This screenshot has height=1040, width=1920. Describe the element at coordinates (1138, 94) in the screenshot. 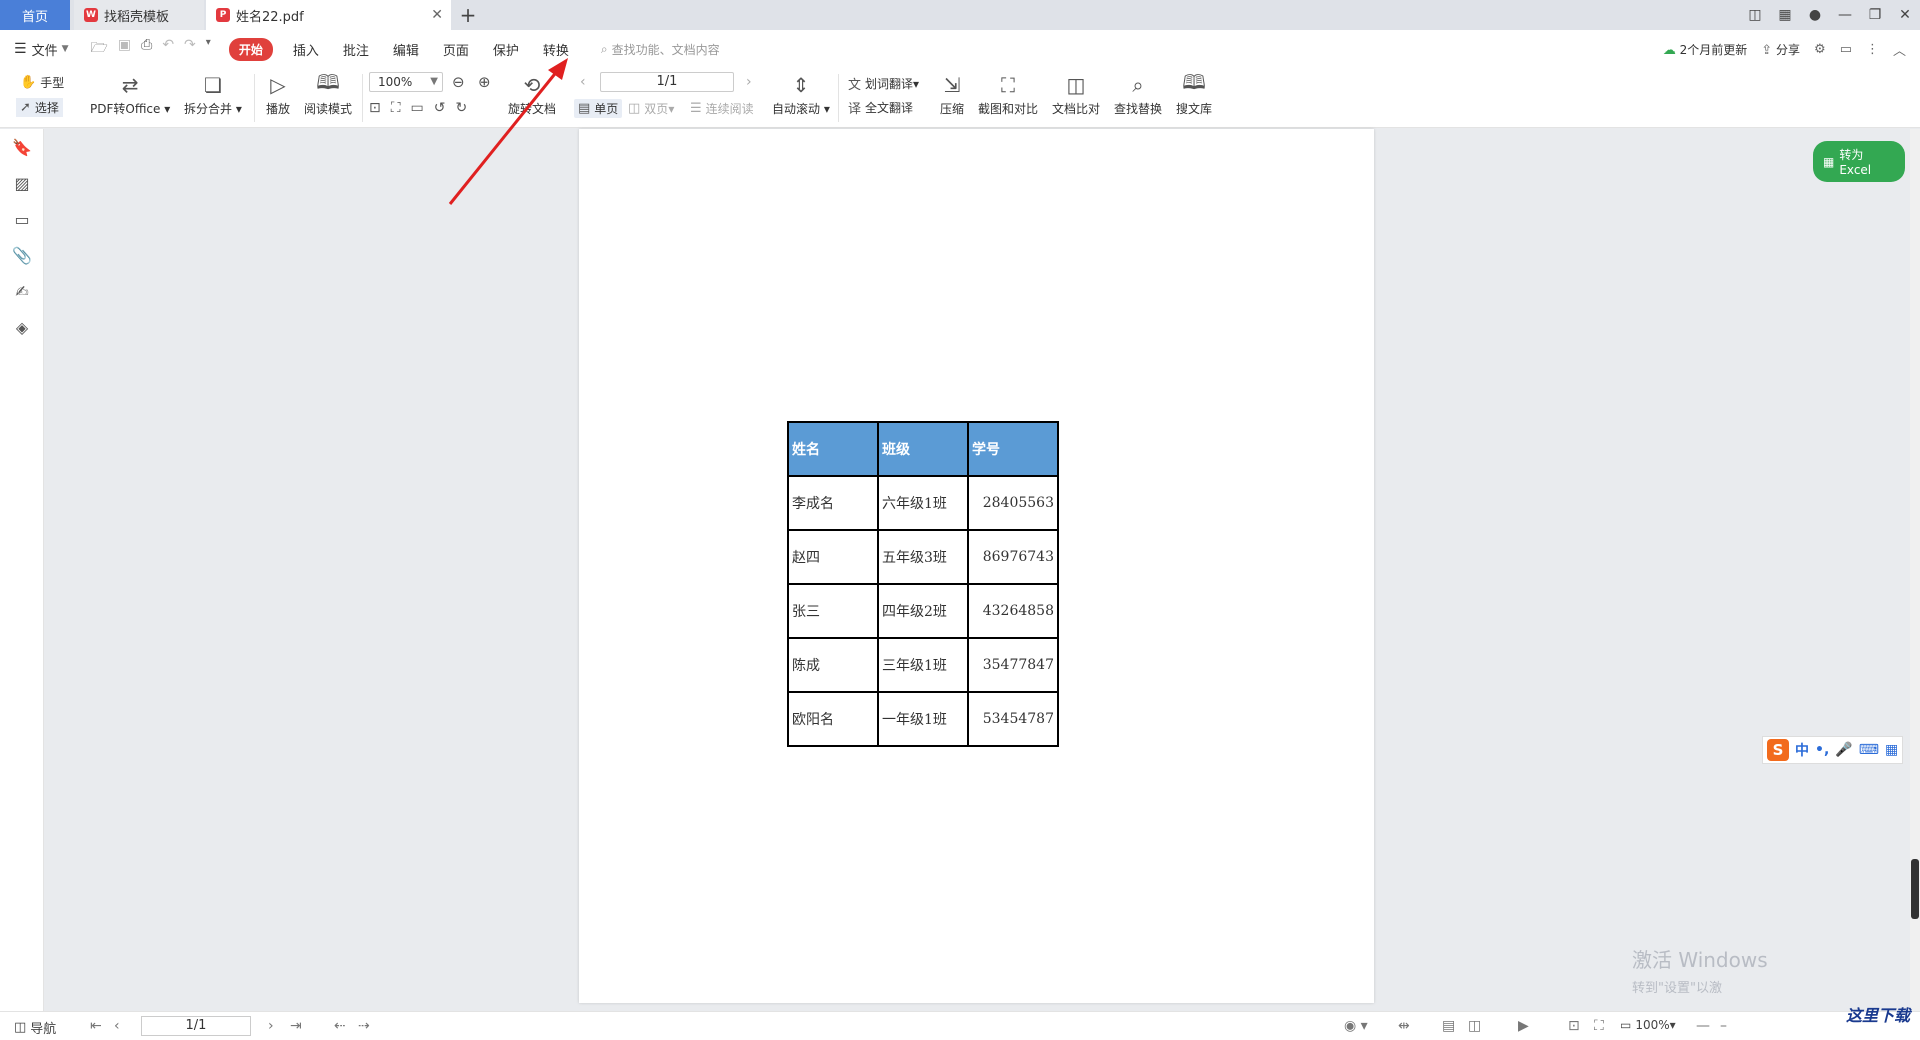

I see `find-replace-button: ⌕ 查找替换` at that location.